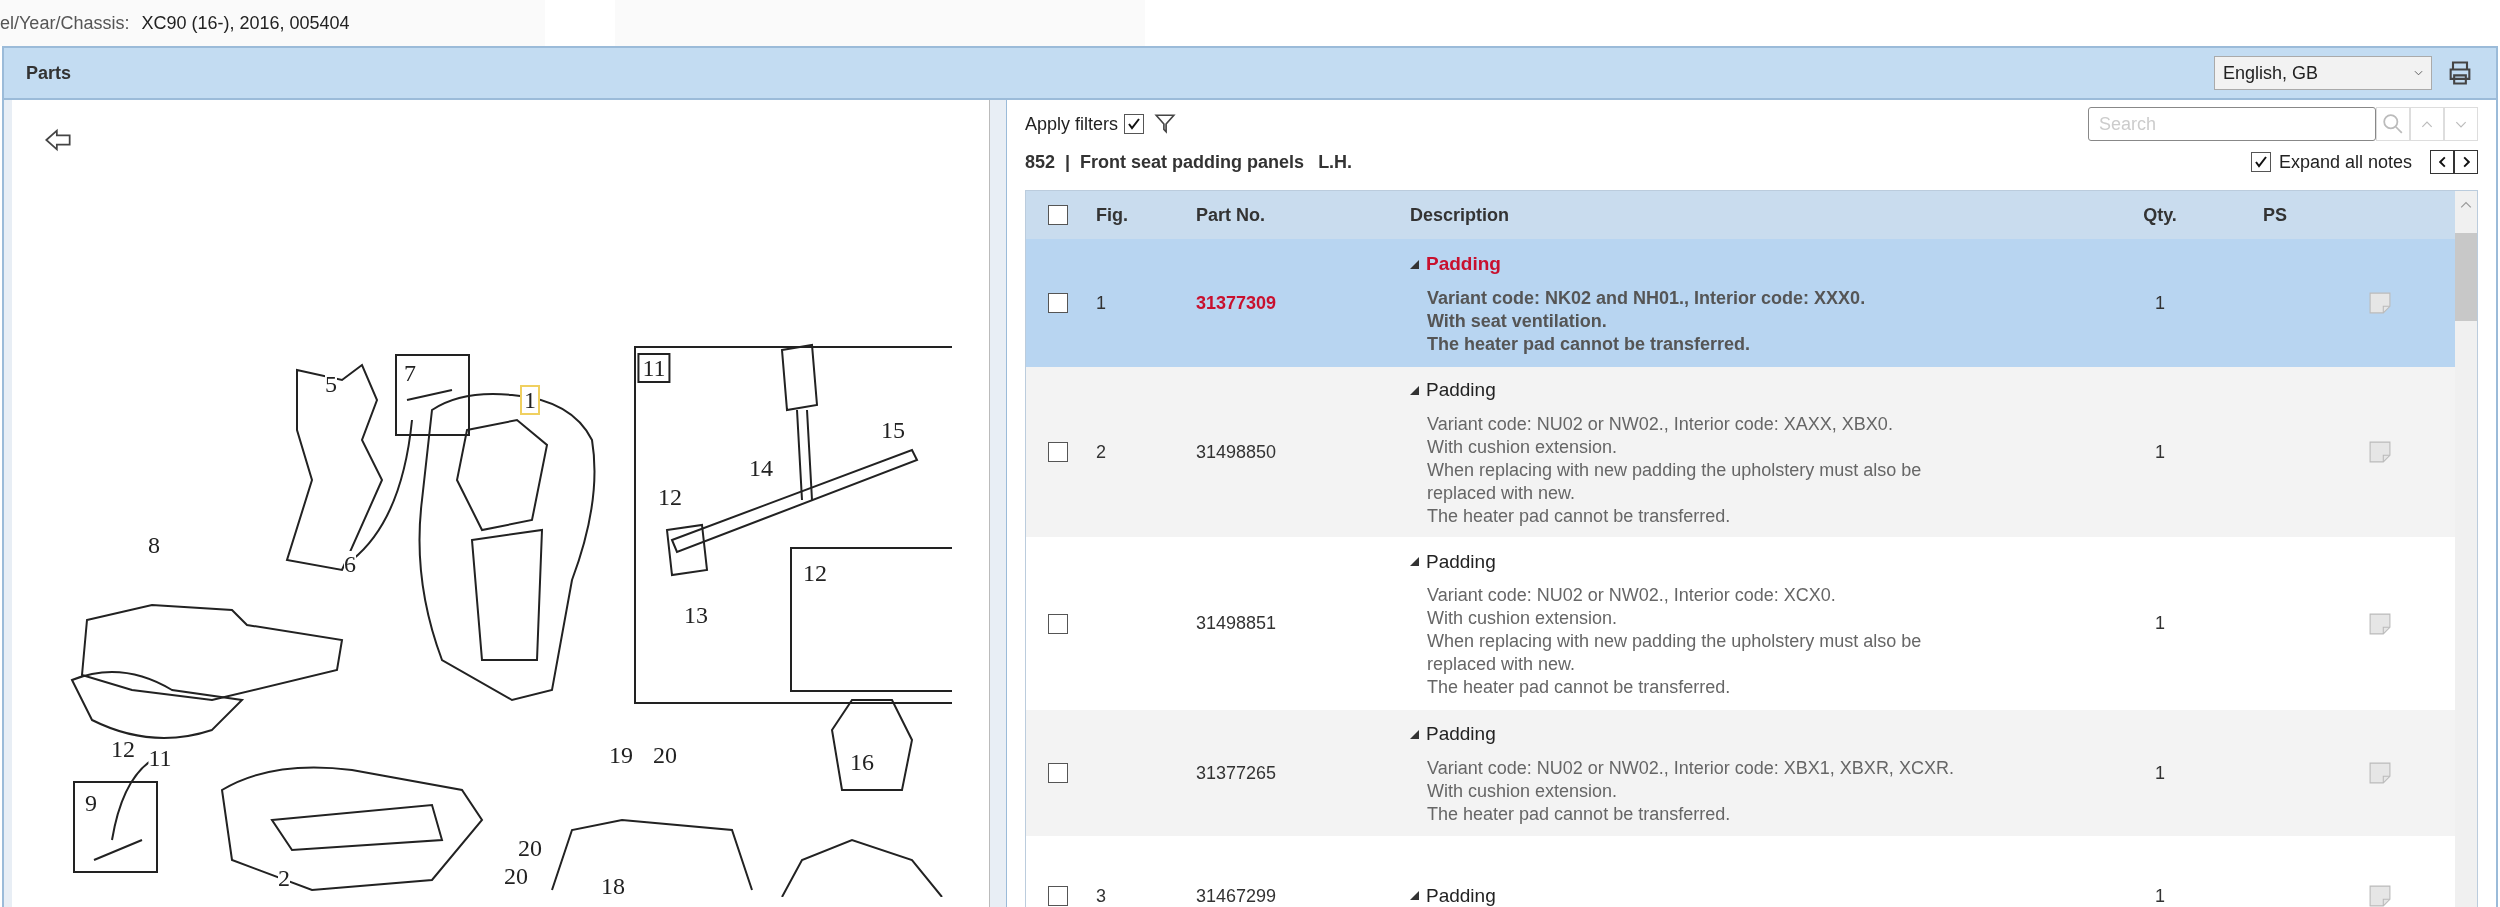  I want to click on column-header: PS, so click(2275, 214).